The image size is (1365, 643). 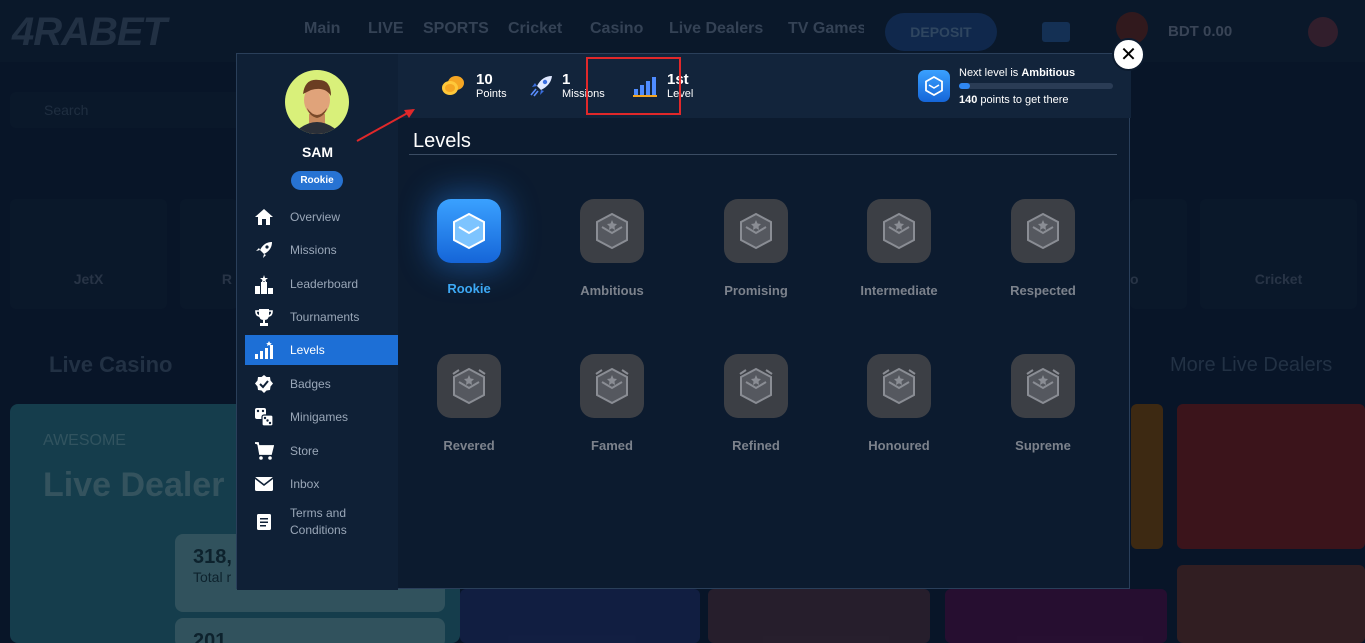 I want to click on sidebar-item-label: Minigames, so click(x=319, y=417).